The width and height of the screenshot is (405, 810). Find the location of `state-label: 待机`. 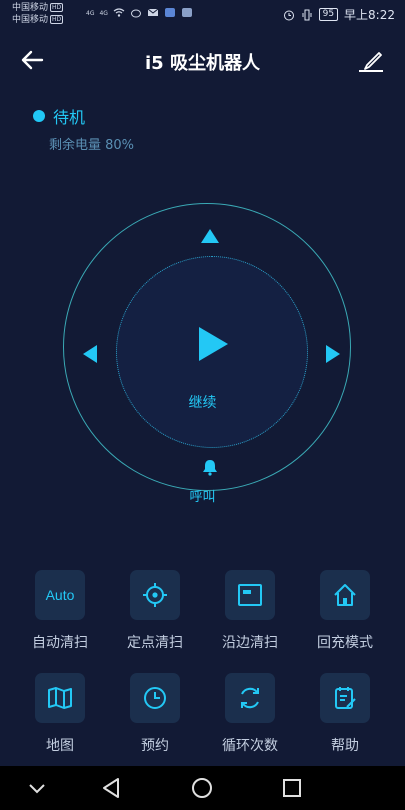

state-label: 待机 is located at coordinates (69, 117).